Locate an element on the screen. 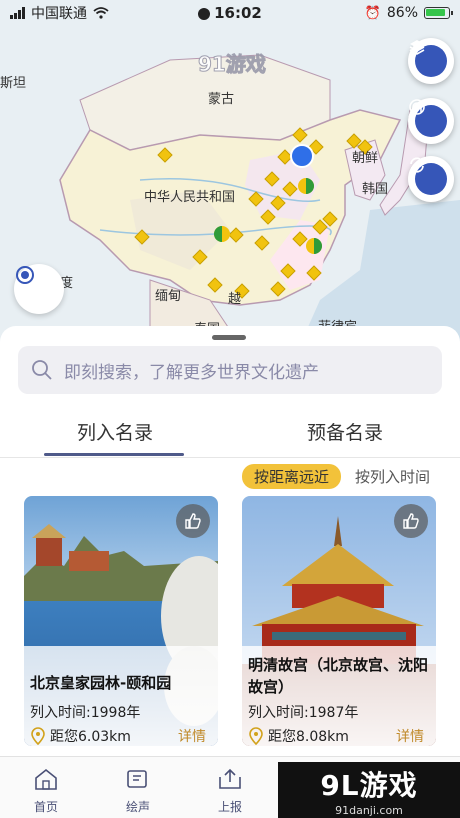  heritage-card: 北京皇家园林-颐和园 列入时间:1998年 距您6.03km 详情 is located at coordinates (121, 621).